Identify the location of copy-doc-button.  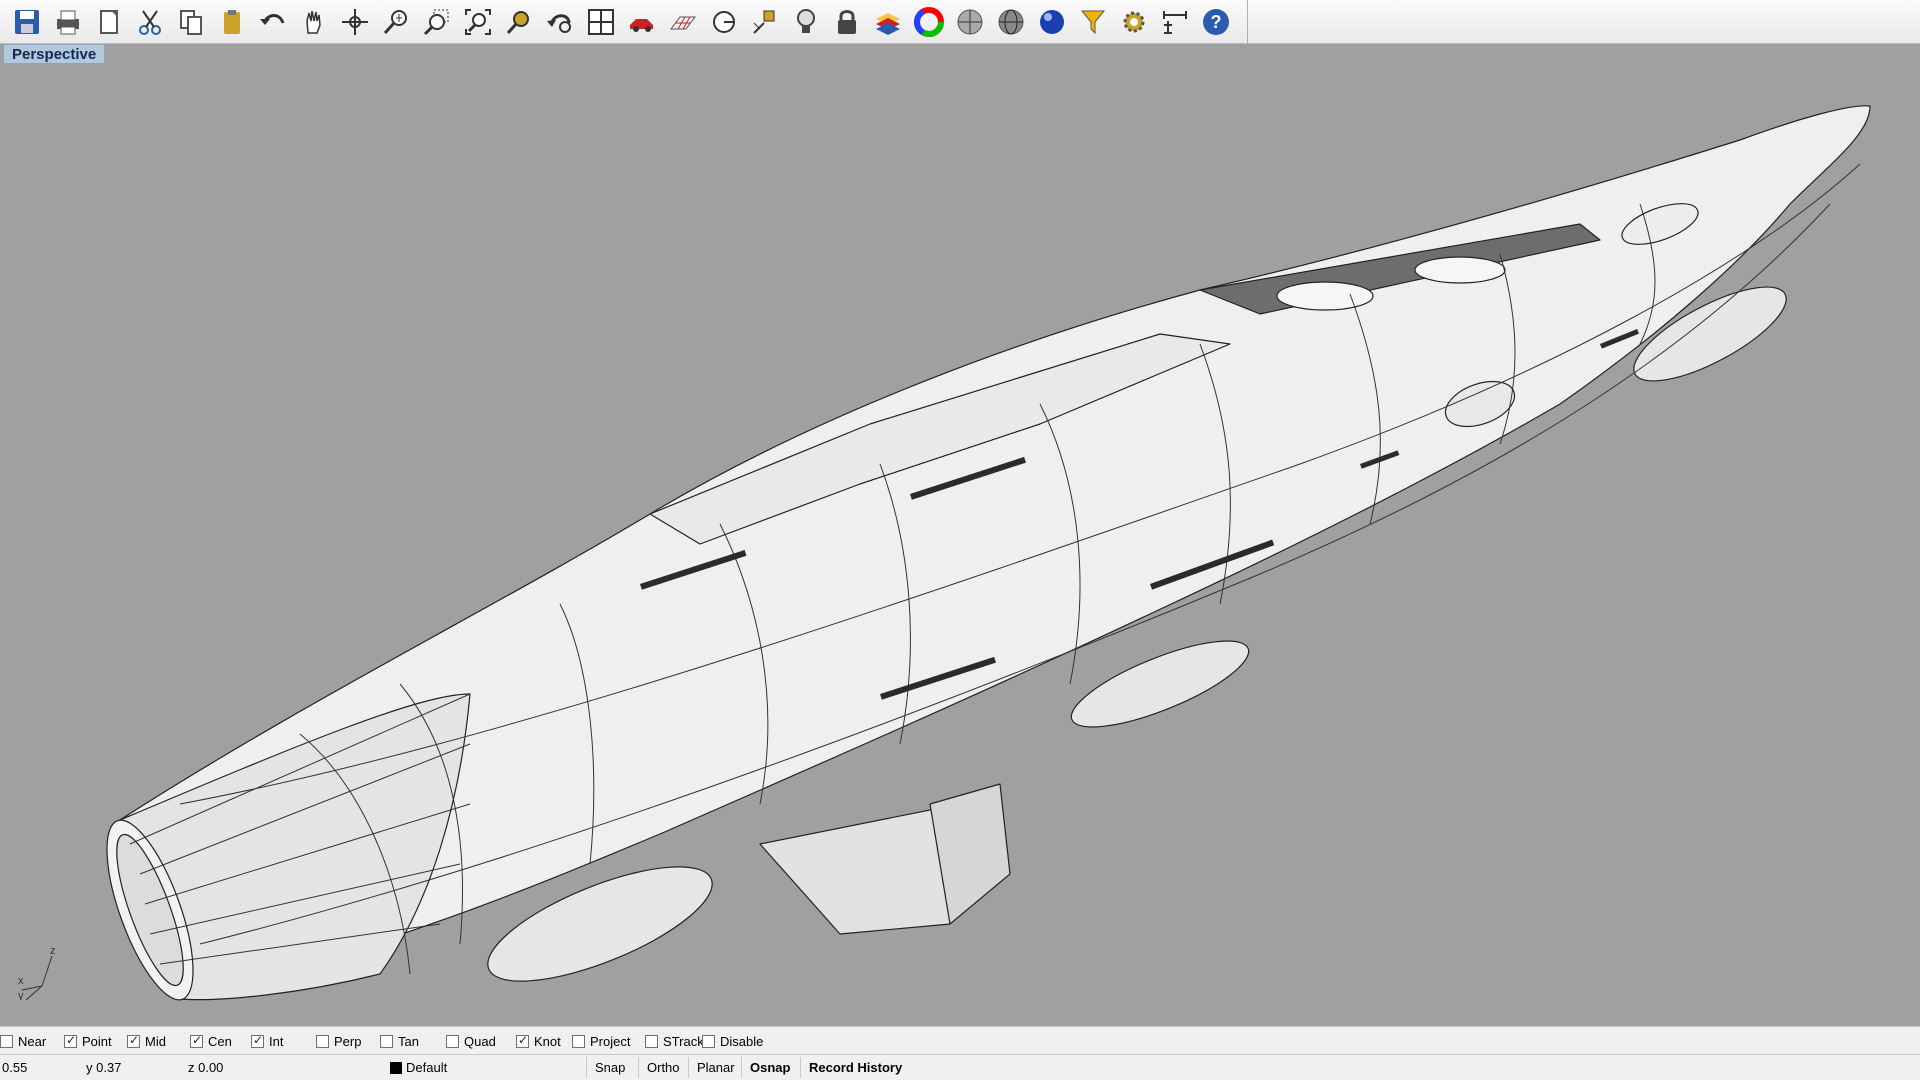
(108, 22).